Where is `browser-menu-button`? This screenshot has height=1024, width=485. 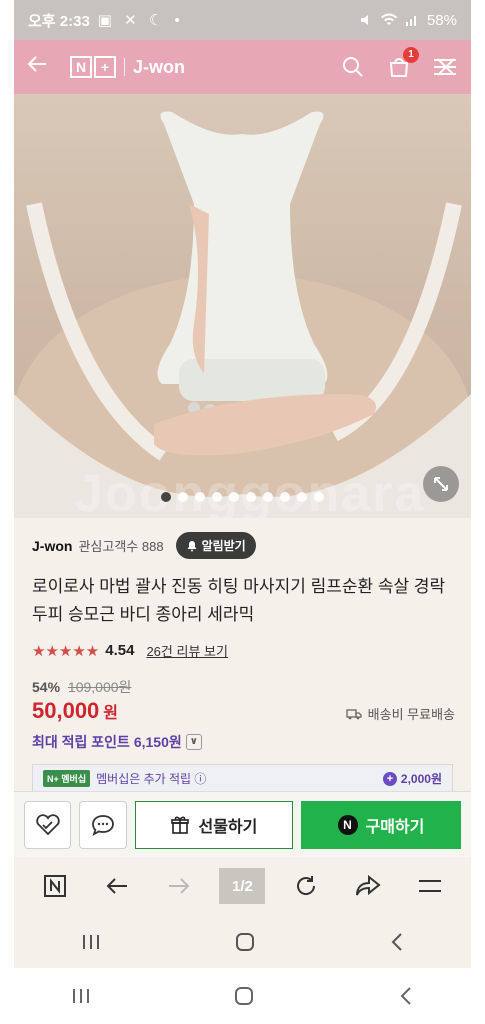
browser-menu-button is located at coordinates (430, 886).